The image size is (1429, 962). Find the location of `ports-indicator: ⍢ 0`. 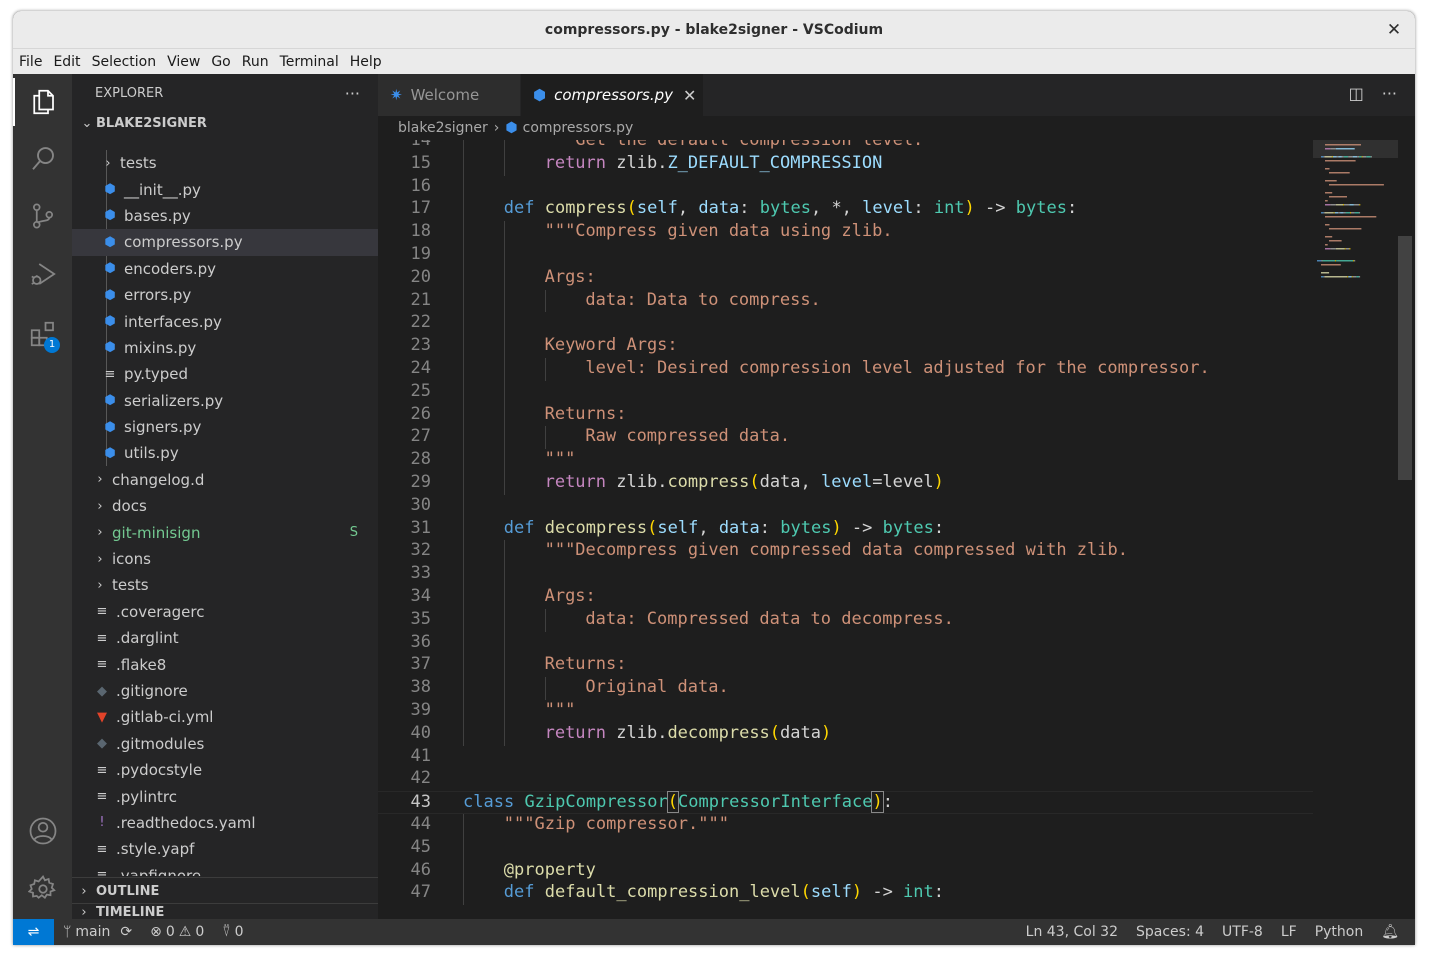

ports-indicator: ⍢ 0 is located at coordinates (232, 932).